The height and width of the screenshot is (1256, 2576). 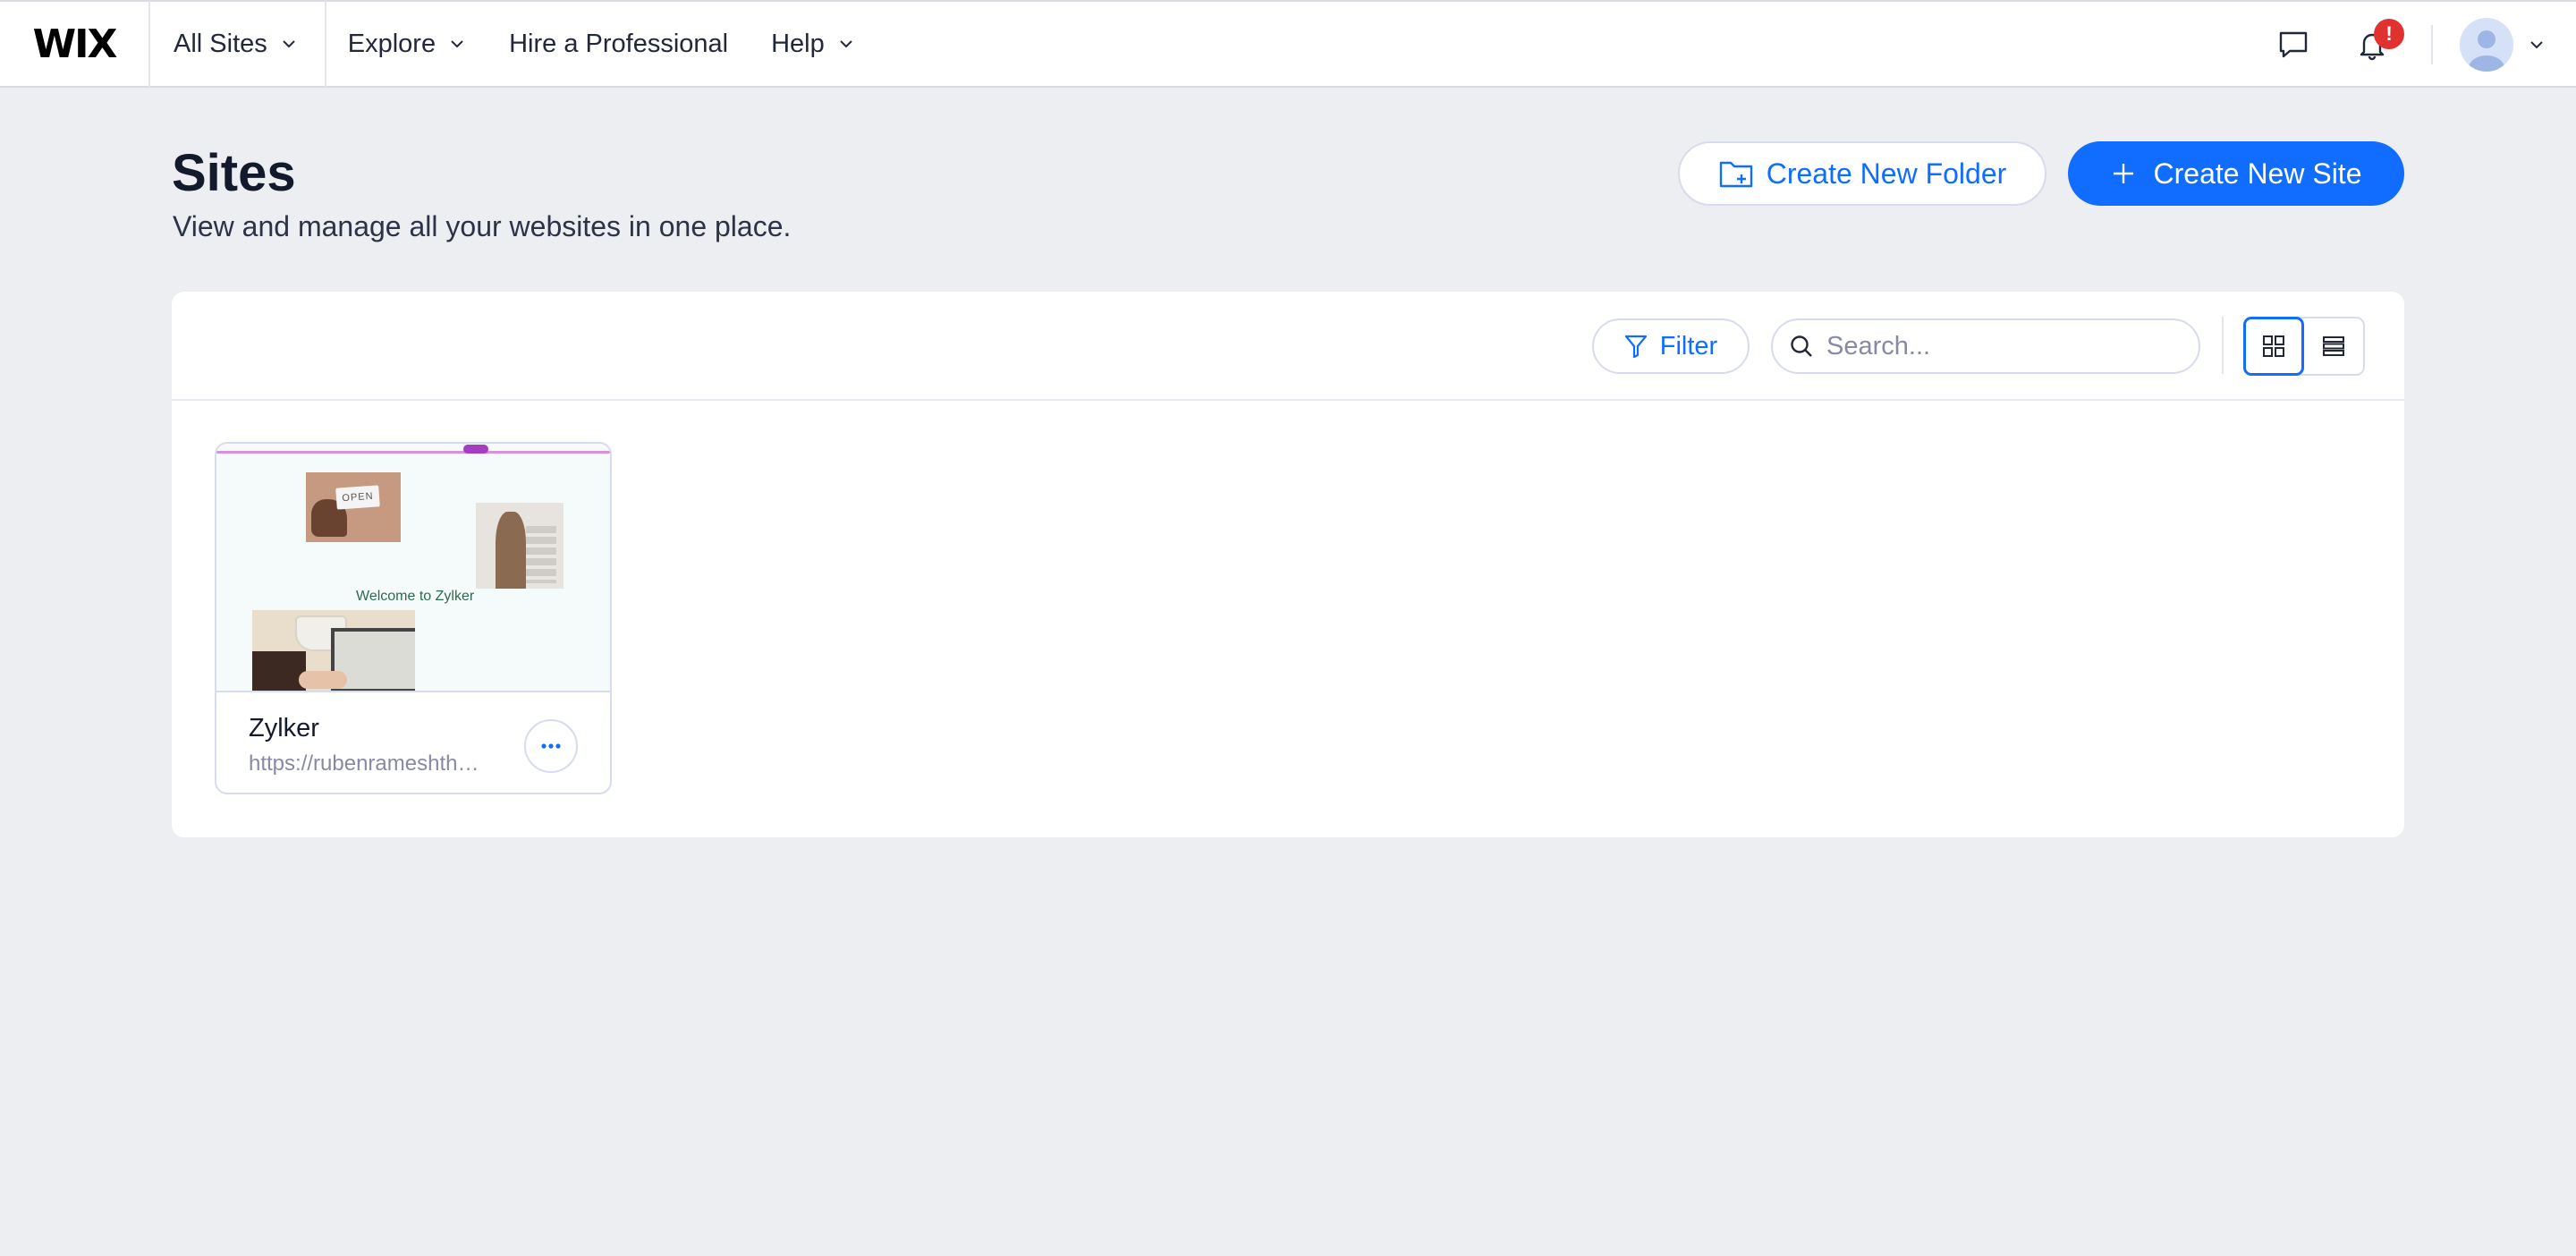 I want to click on create-new-folder-button: Create New Folder, so click(x=1862, y=173).